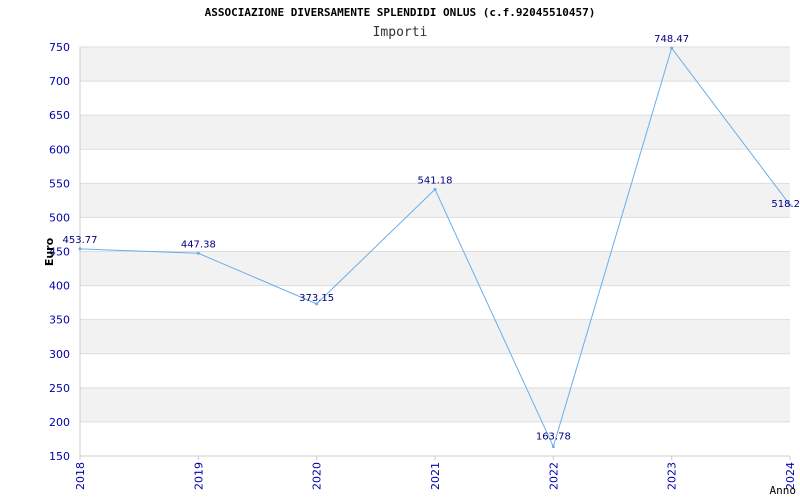 The image size is (800, 500). What do you see at coordinates (59, 217) in the screenshot?
I see `y-tick-label: 500` at bounding box center [59, 217].